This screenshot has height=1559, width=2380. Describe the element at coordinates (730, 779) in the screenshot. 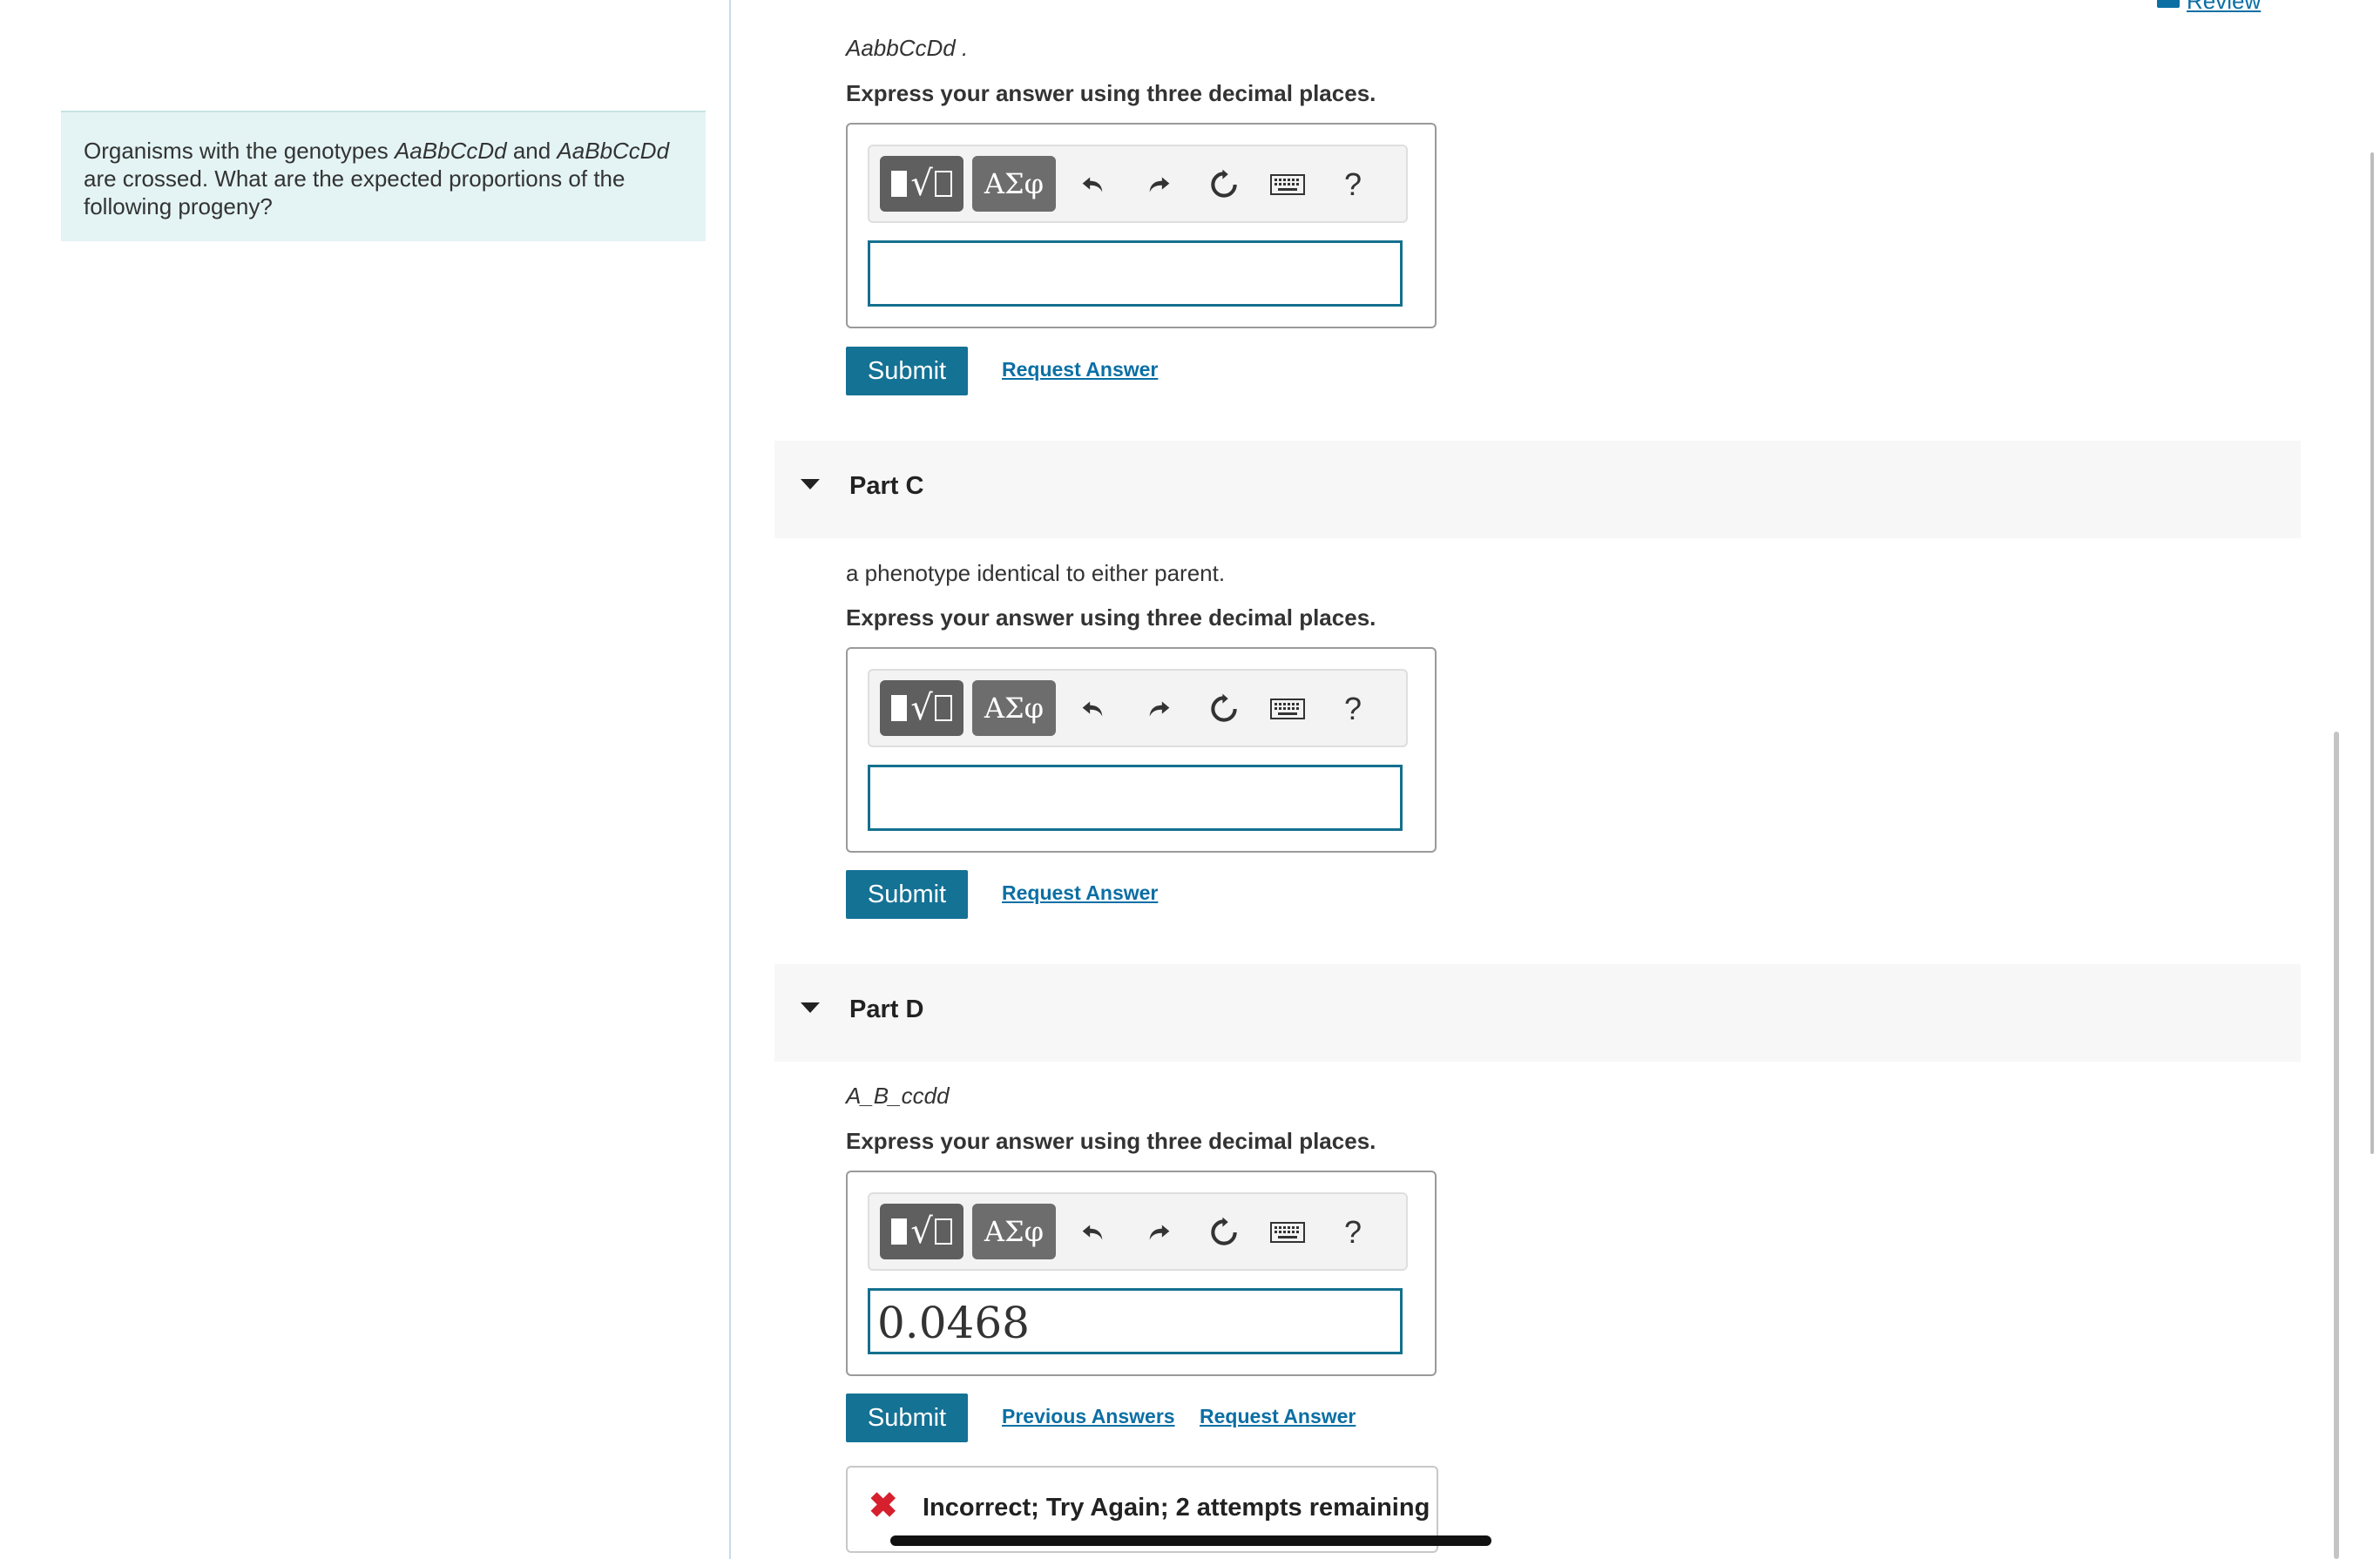

I see `panel-divider` at that location.